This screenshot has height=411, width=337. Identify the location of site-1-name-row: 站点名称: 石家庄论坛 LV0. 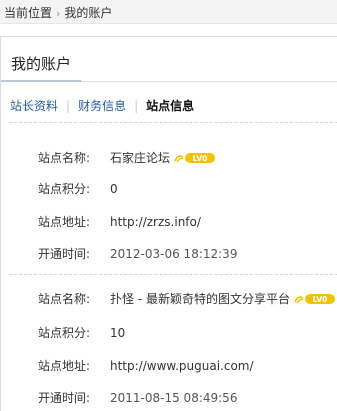
(127, 158).